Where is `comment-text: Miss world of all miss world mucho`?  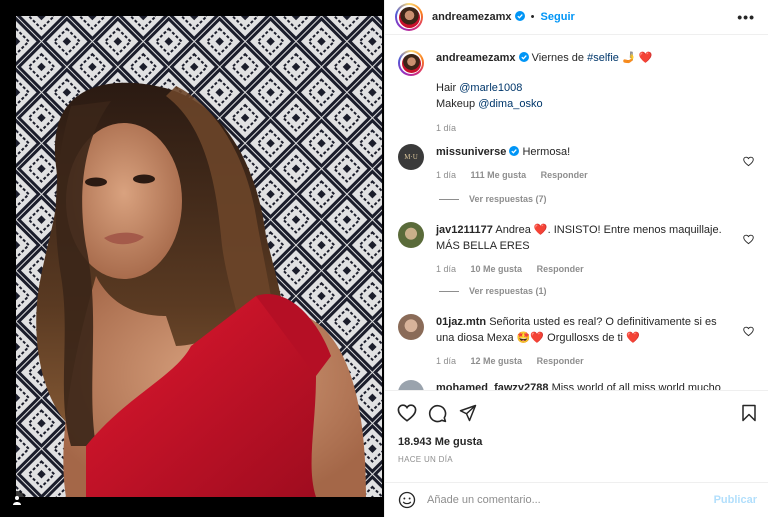
comment-text: Miss world of all miss world mucho is located at coordinates (636, 386).